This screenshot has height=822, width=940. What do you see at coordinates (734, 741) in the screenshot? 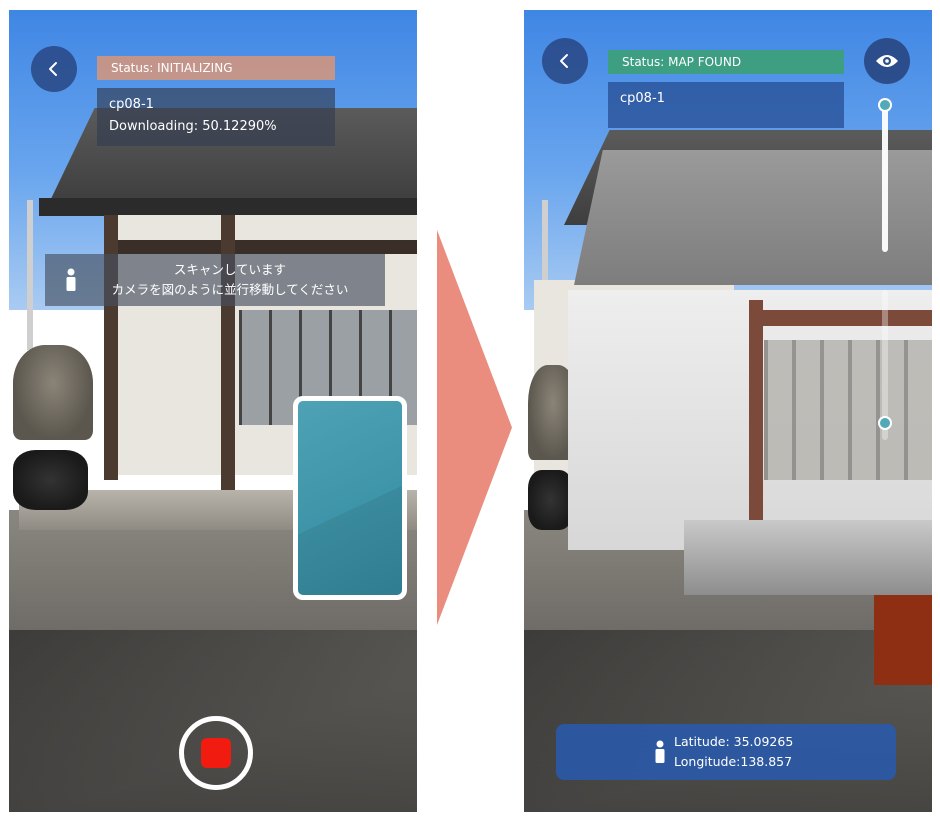
I see `latitude-text: Latitude: 35.09265` at bounding box center [734, 741].